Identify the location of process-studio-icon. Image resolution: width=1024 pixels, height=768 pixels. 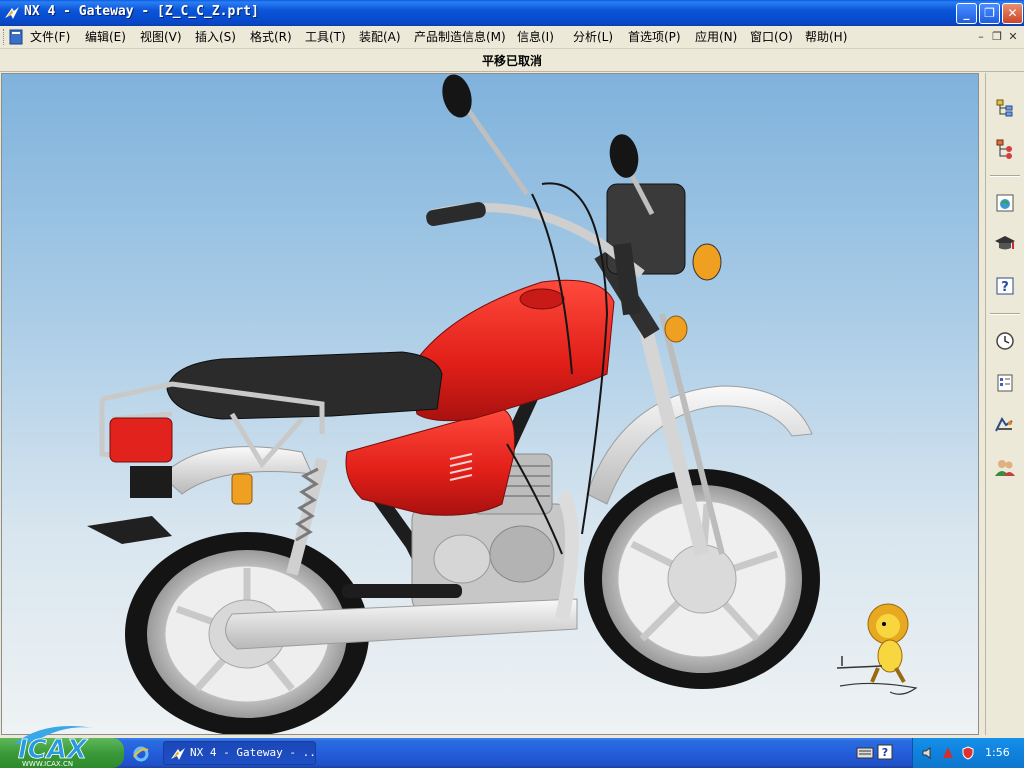
(1004, 424).